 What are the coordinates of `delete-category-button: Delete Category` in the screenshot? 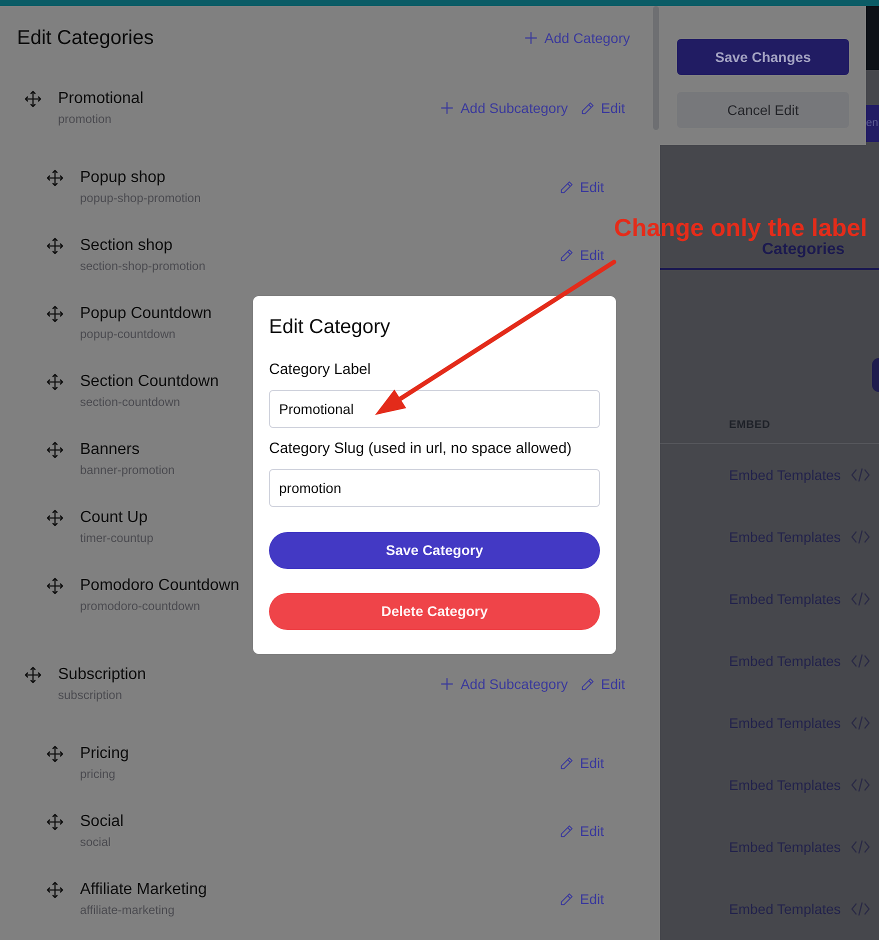 It's located at (434, 611).